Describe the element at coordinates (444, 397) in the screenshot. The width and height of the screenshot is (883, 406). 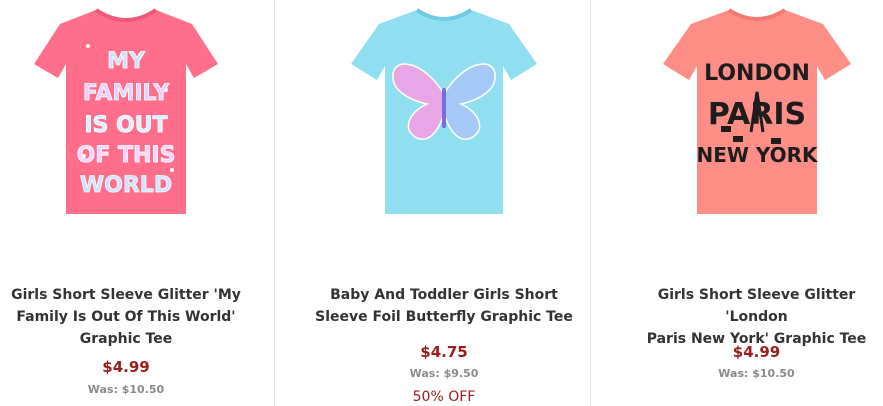
I see `discount-badge: 50% OFF` at that location.